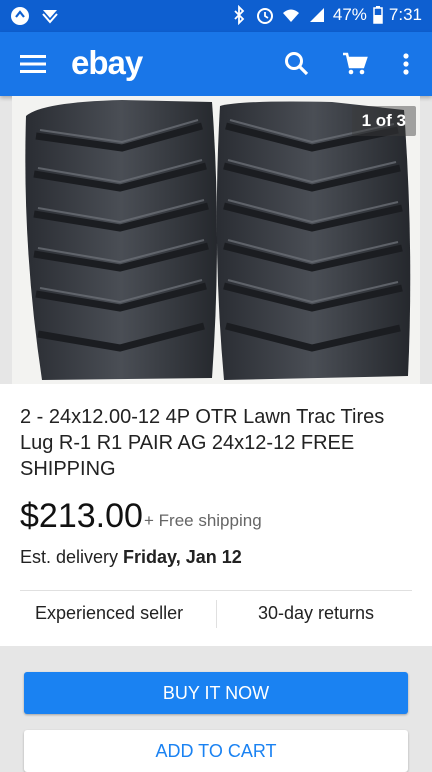  I want to click on app-bar: ebay, so click(216, 64).